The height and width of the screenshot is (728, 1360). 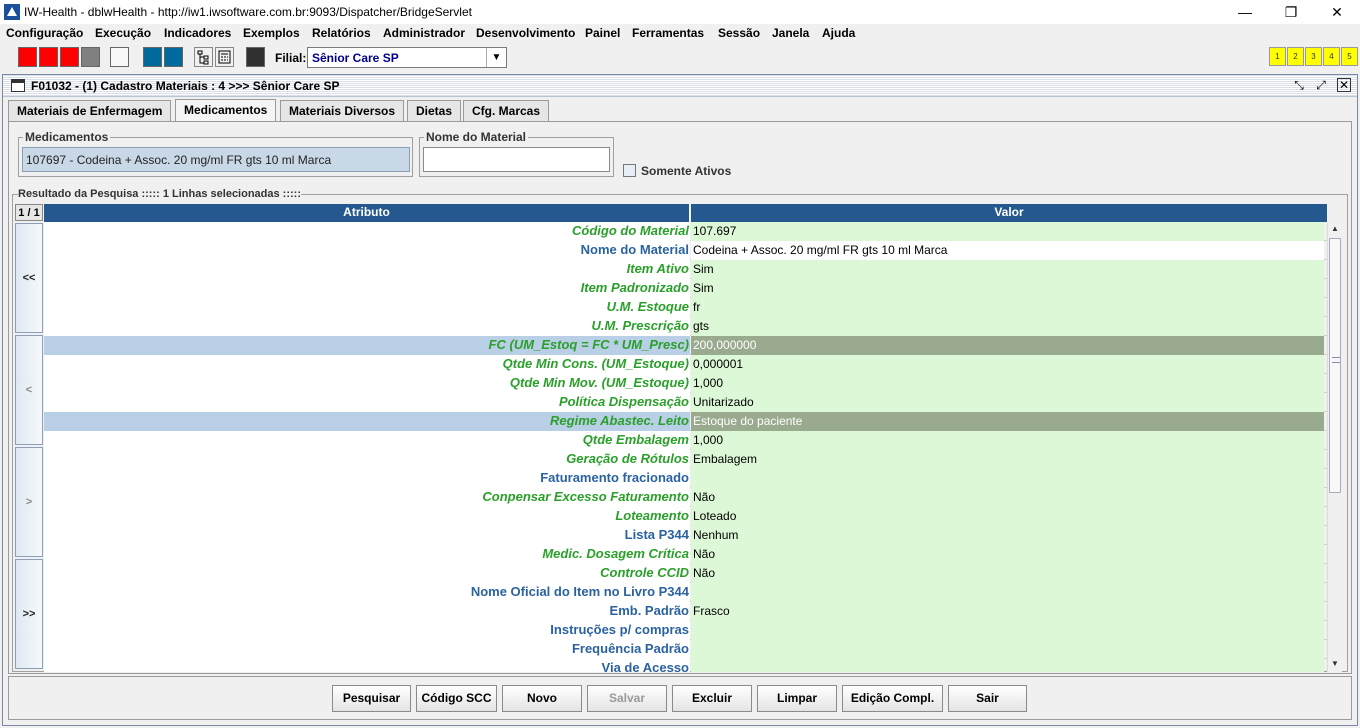 What do you see at coordinates (1335, 664) in the screenshot?
I see `scroll-down-icon: ▼` at bounding box center [1335, 664].